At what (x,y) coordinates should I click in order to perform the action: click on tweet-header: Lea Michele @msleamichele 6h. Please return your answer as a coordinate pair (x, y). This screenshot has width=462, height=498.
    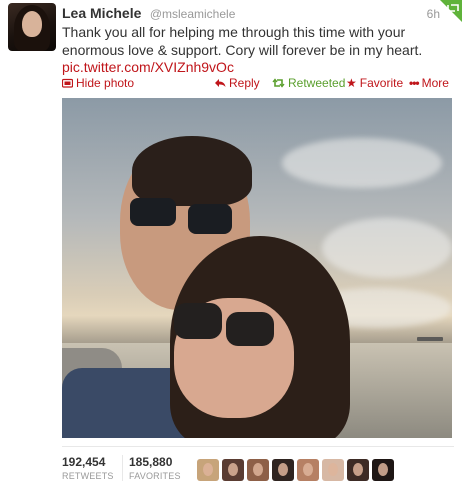
    Looking at the image, I should click on (258, 14).